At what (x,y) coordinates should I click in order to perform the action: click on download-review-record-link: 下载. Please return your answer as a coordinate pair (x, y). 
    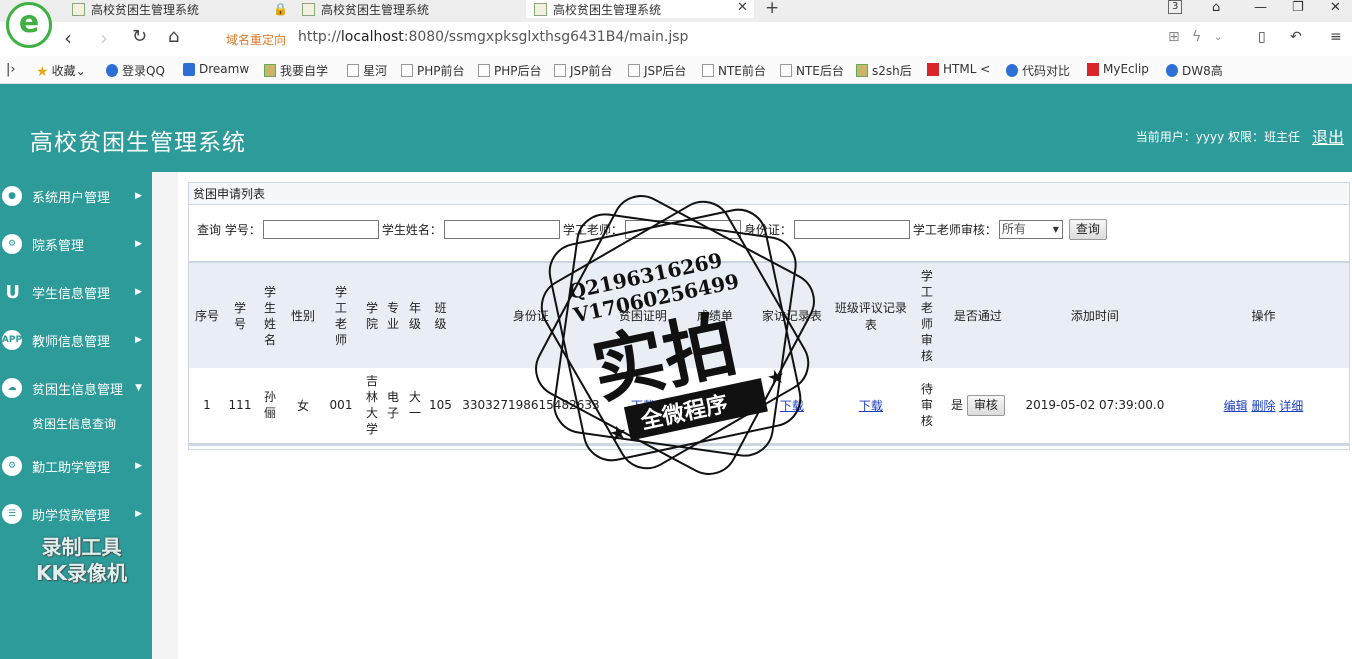
    Looking at the image, I should click on (871, 406).